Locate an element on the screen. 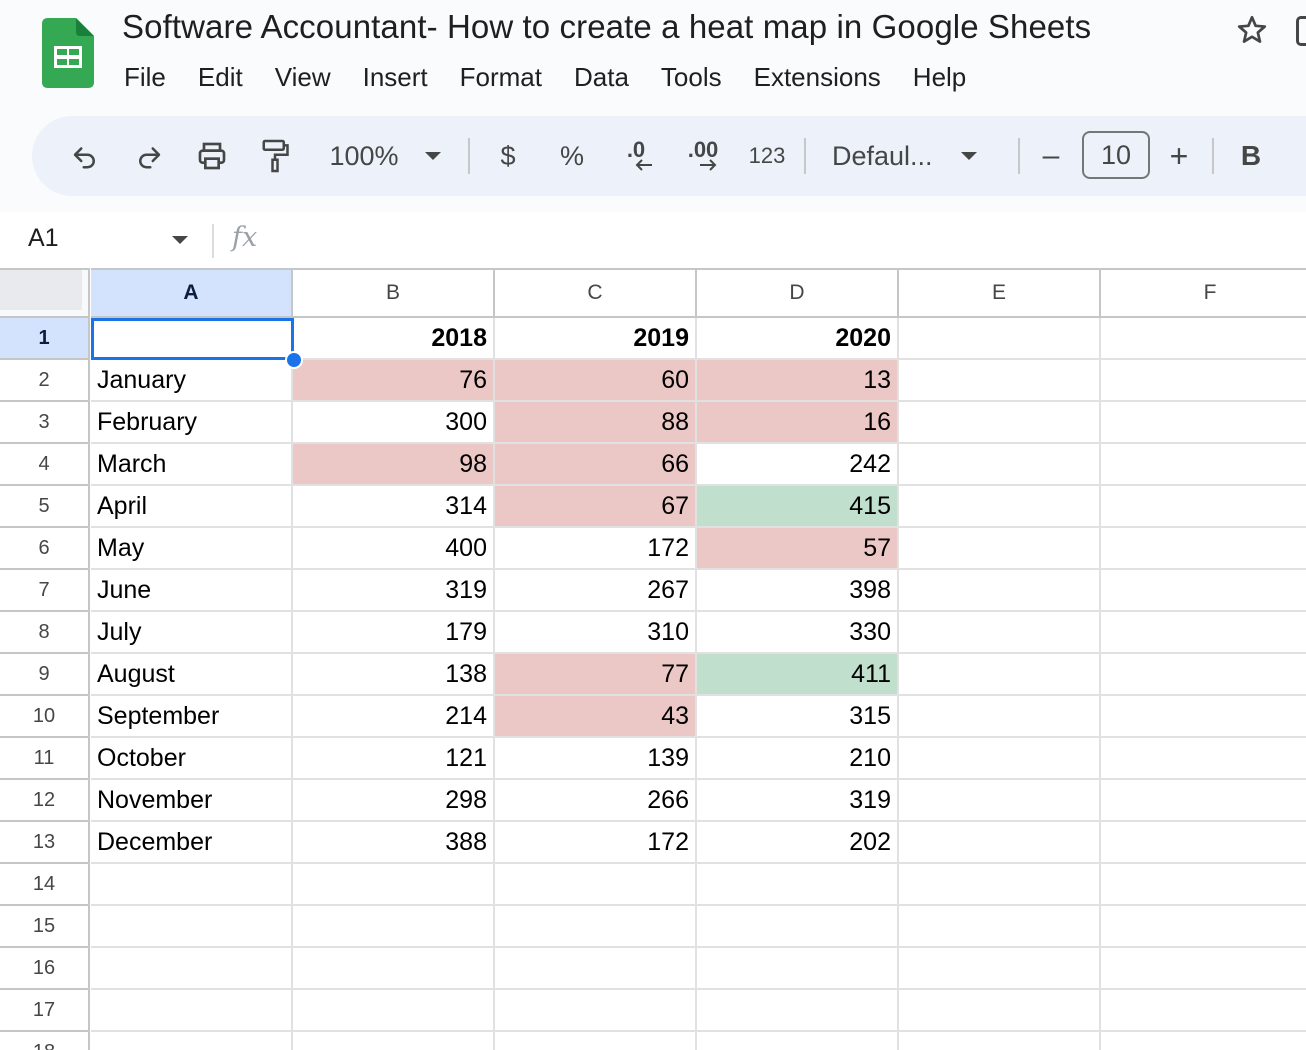  cell-b12: 298 is located at coordinates (394, 801).